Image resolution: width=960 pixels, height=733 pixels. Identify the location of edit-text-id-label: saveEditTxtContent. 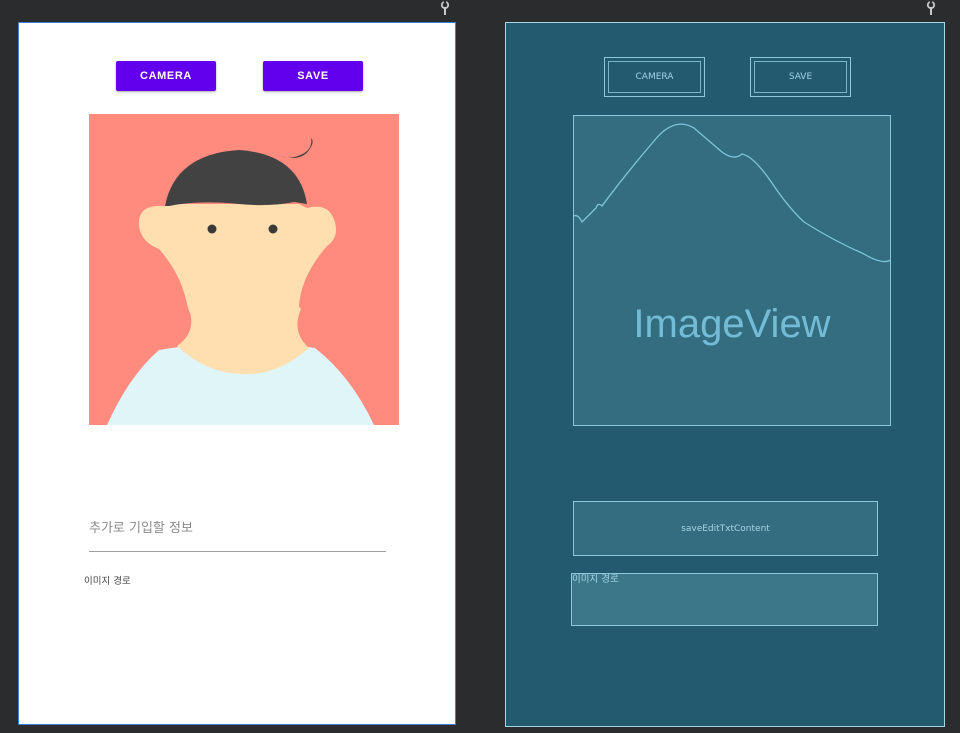
(725, 528).